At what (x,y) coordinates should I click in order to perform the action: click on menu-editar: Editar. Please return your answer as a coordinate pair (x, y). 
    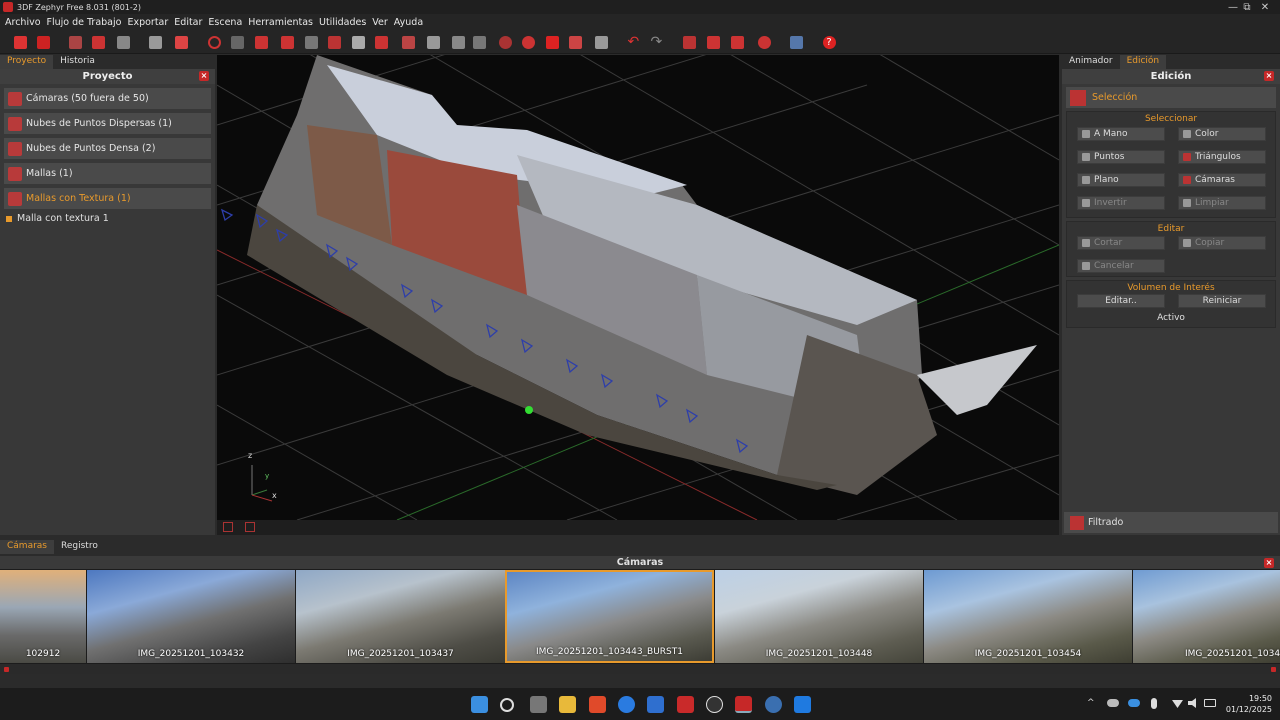
    Looking at the image, I should click on (188, 22).